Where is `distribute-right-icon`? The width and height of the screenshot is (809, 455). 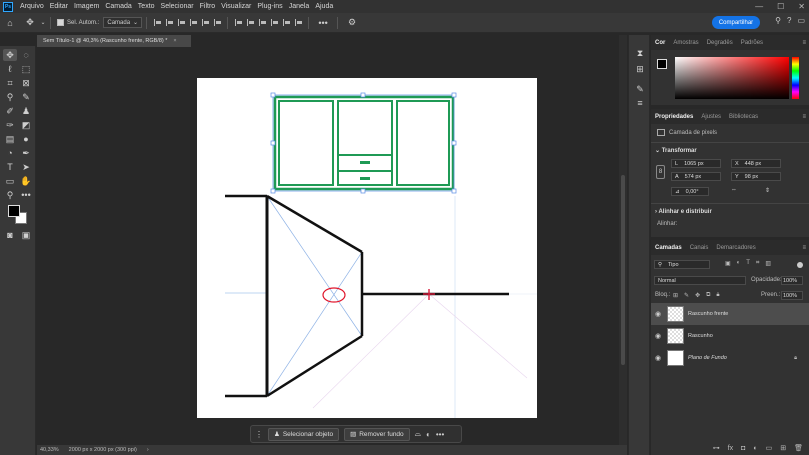
distribute-right-icon is located at coordinates (262, 22).